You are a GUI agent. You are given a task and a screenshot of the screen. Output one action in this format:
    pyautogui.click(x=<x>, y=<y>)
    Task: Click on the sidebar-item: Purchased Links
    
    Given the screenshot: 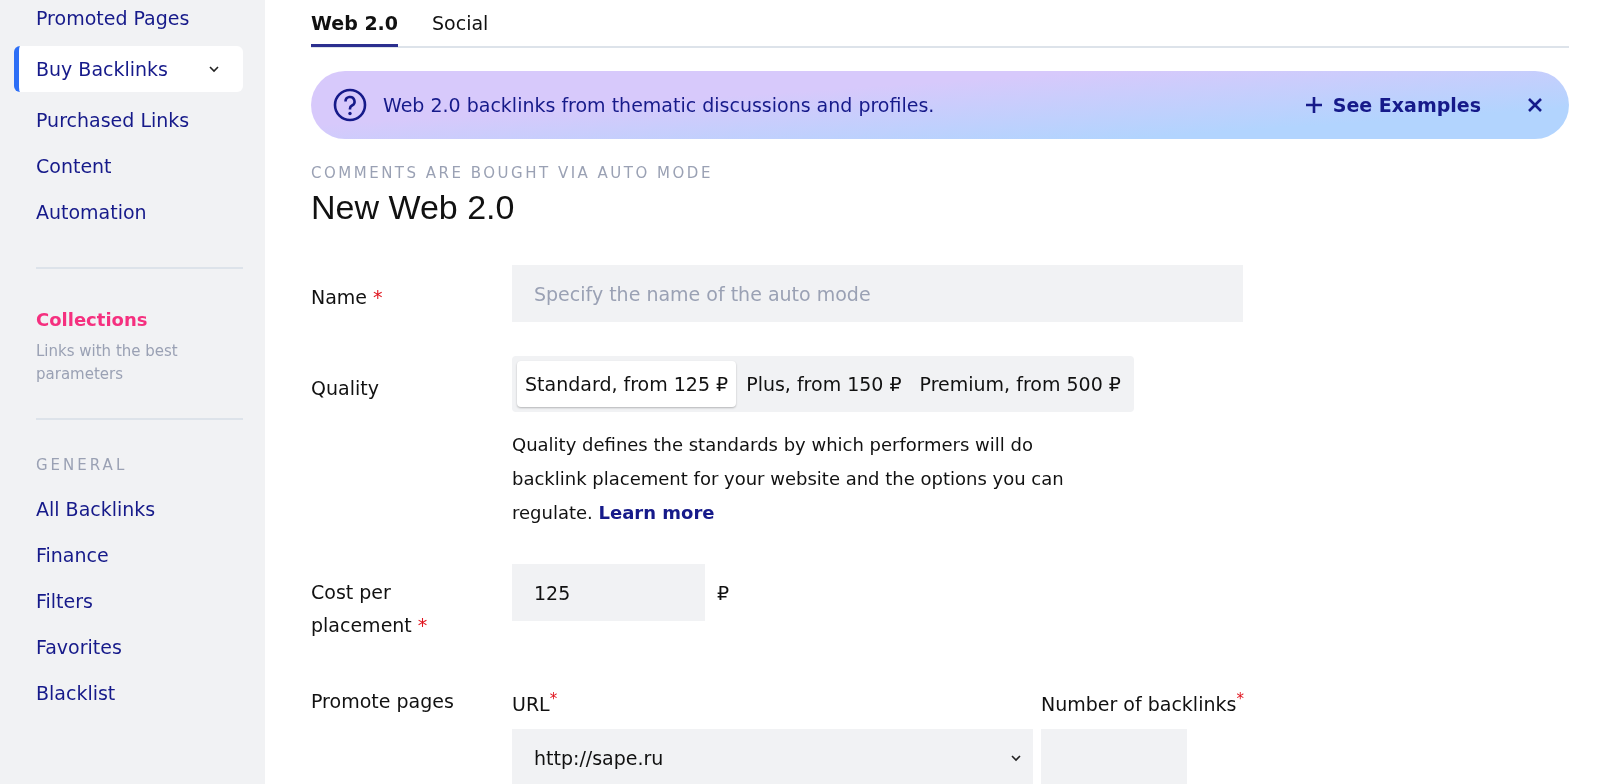 What is the action you would take?
    pyautogui.click(x=128, y=120)
    